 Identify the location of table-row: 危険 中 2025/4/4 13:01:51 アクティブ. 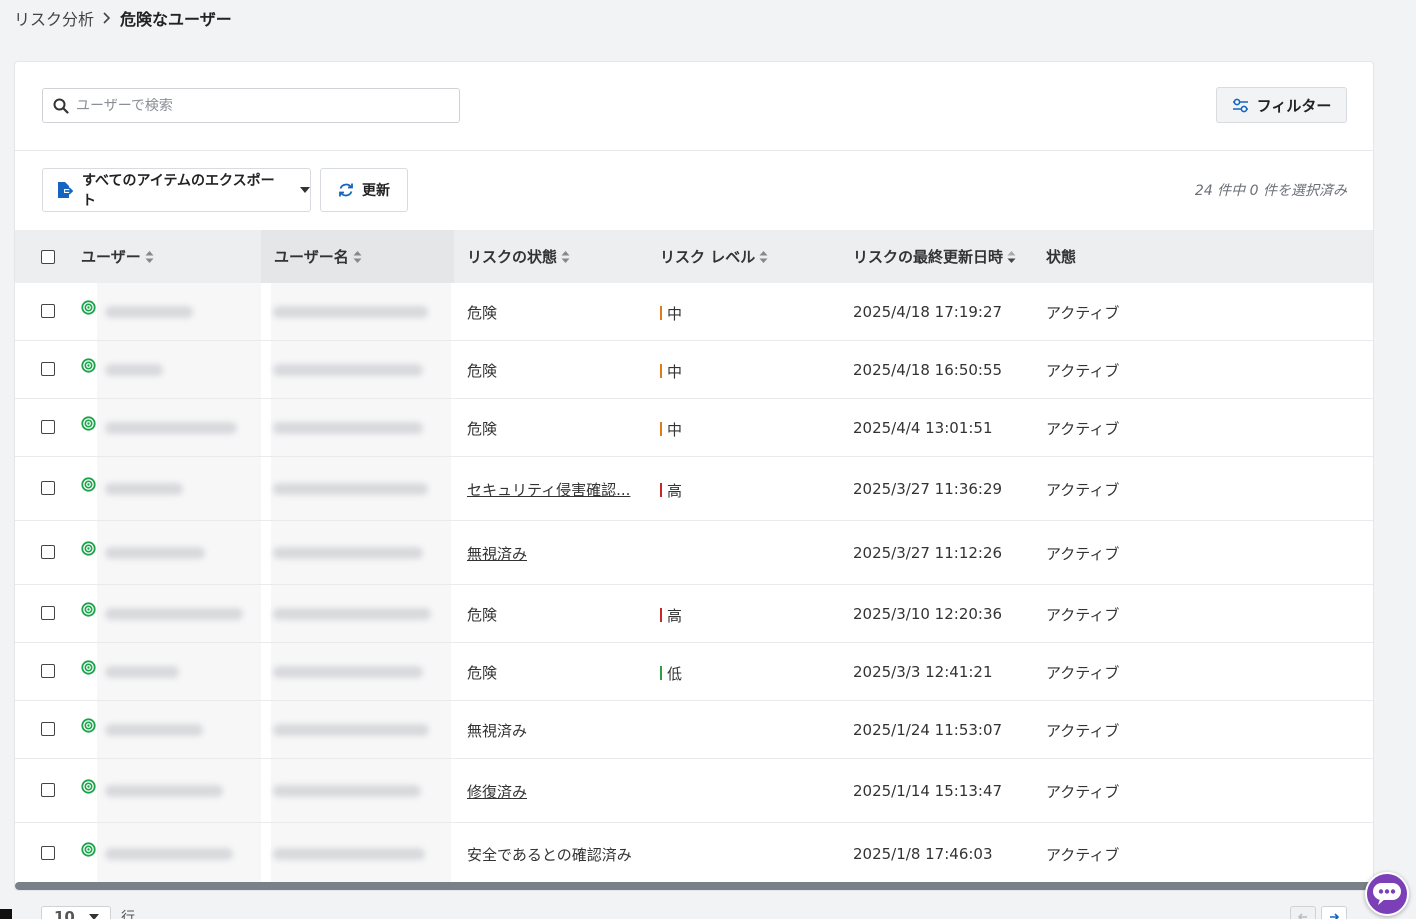
(694, 428).